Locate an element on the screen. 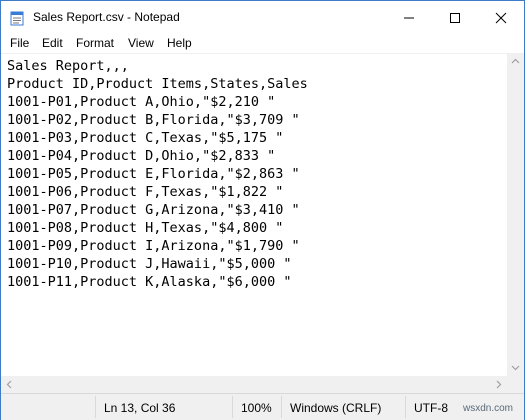  minimize-icon is located at coordinates (409, 17).